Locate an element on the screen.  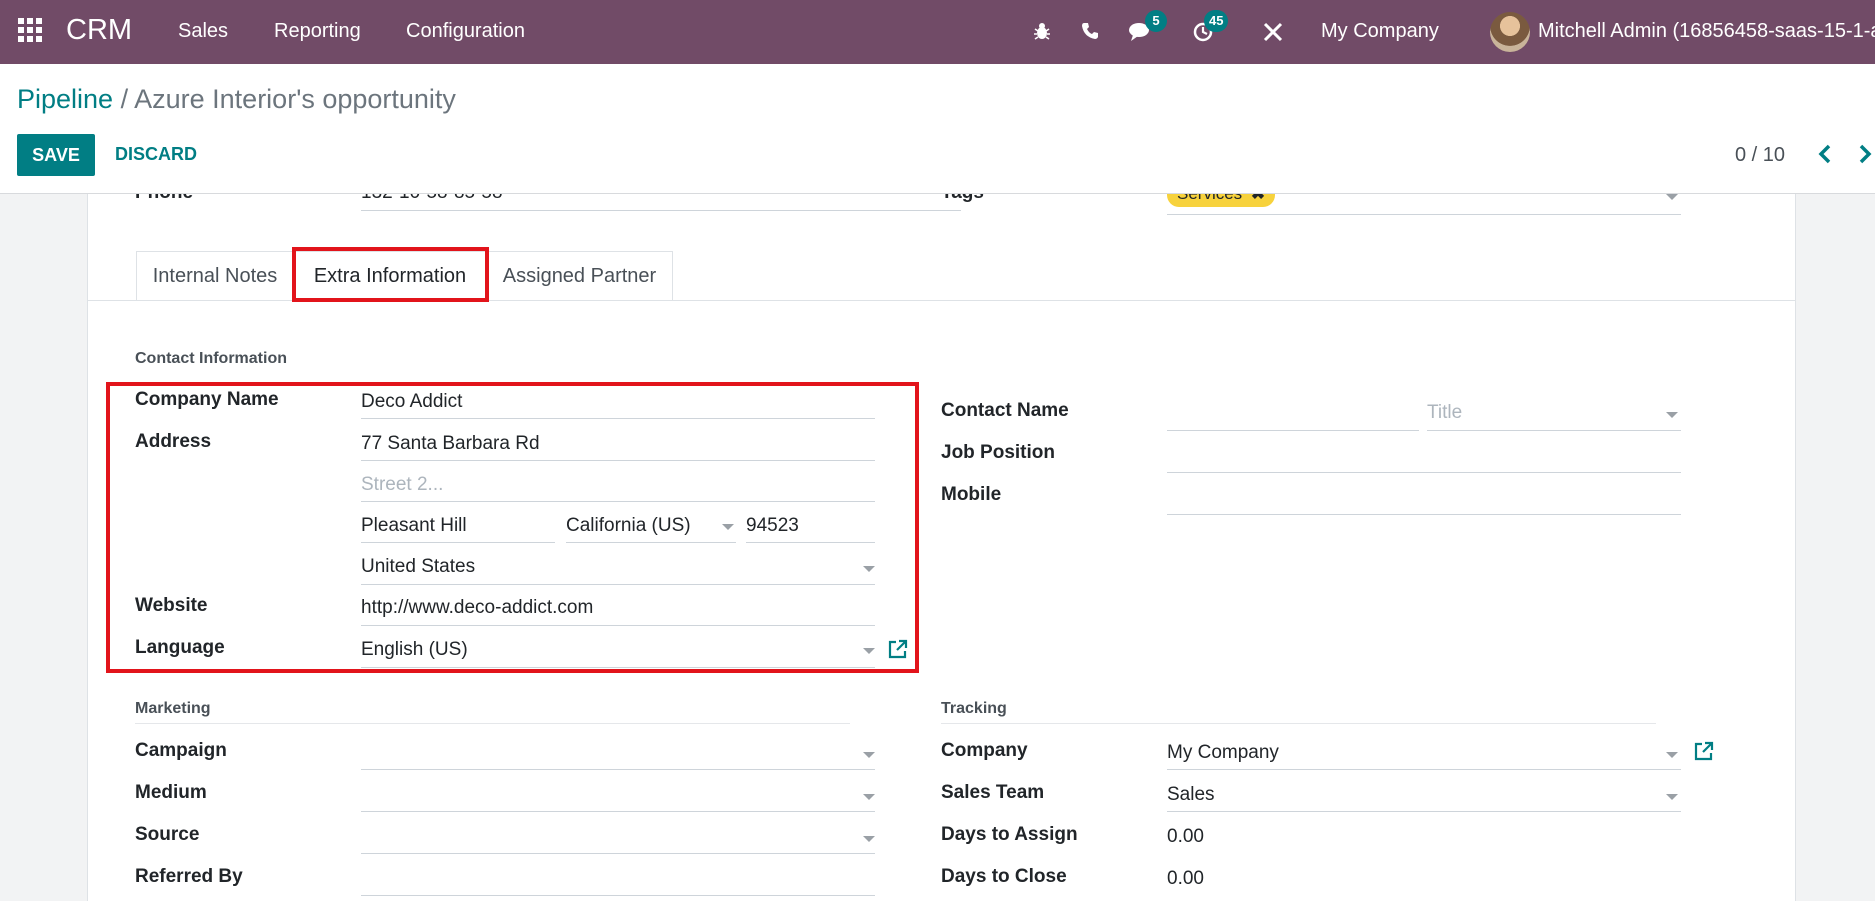
phone-icon is located at coordinates (1090, 31).